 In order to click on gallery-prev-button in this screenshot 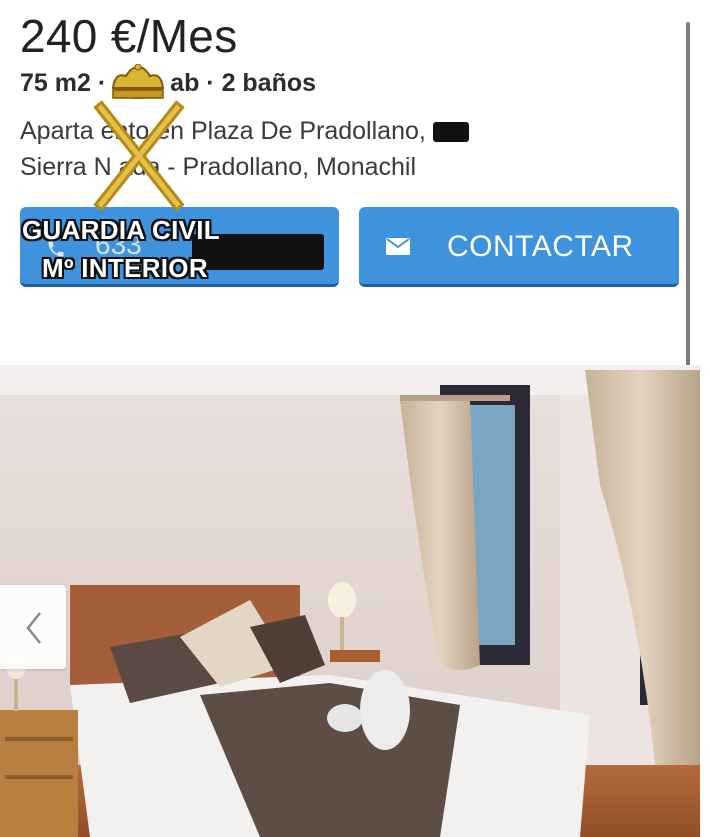, I will do `click(33, 627)`.